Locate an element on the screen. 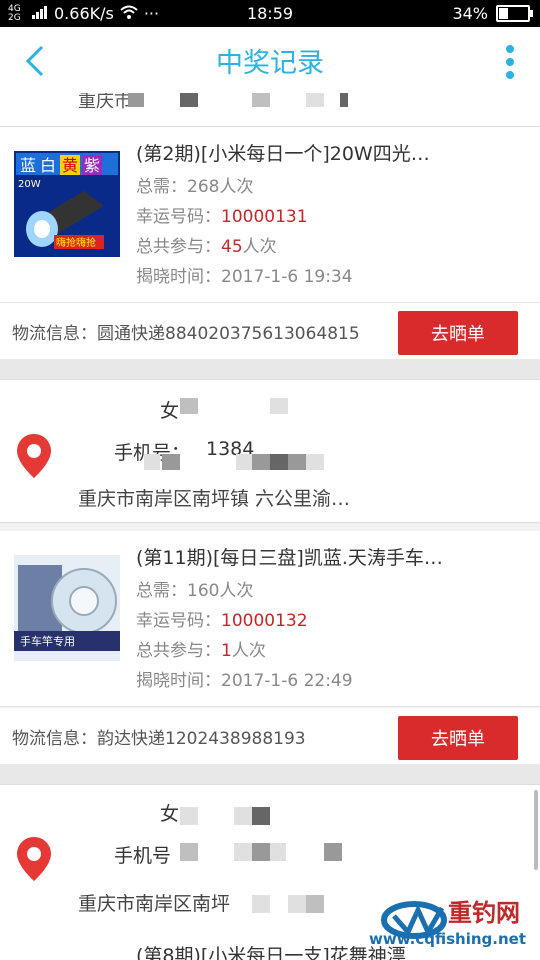  logistics-info: 物流信息：韵达快递1202438988193 is located at coordinates (159, 739).